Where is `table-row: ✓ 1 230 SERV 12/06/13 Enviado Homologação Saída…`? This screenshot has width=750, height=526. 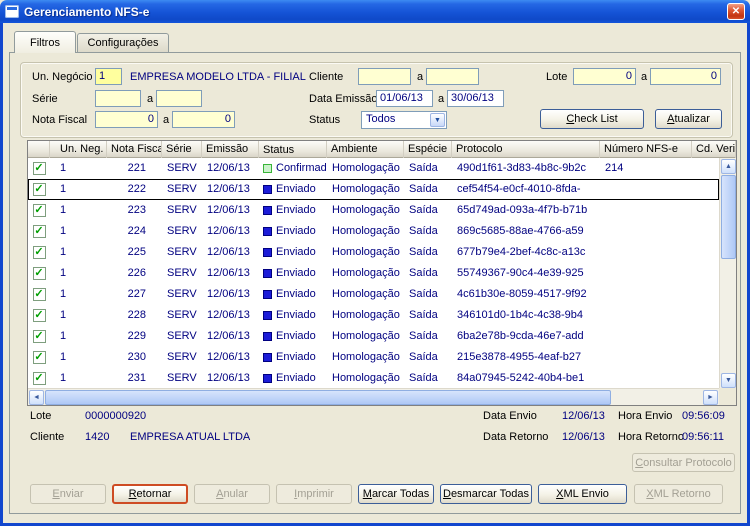 table-row: ✓ 1 230 SERV 12/06/13 Enviado Homologação Saída… is located at coordinates (373, 357).